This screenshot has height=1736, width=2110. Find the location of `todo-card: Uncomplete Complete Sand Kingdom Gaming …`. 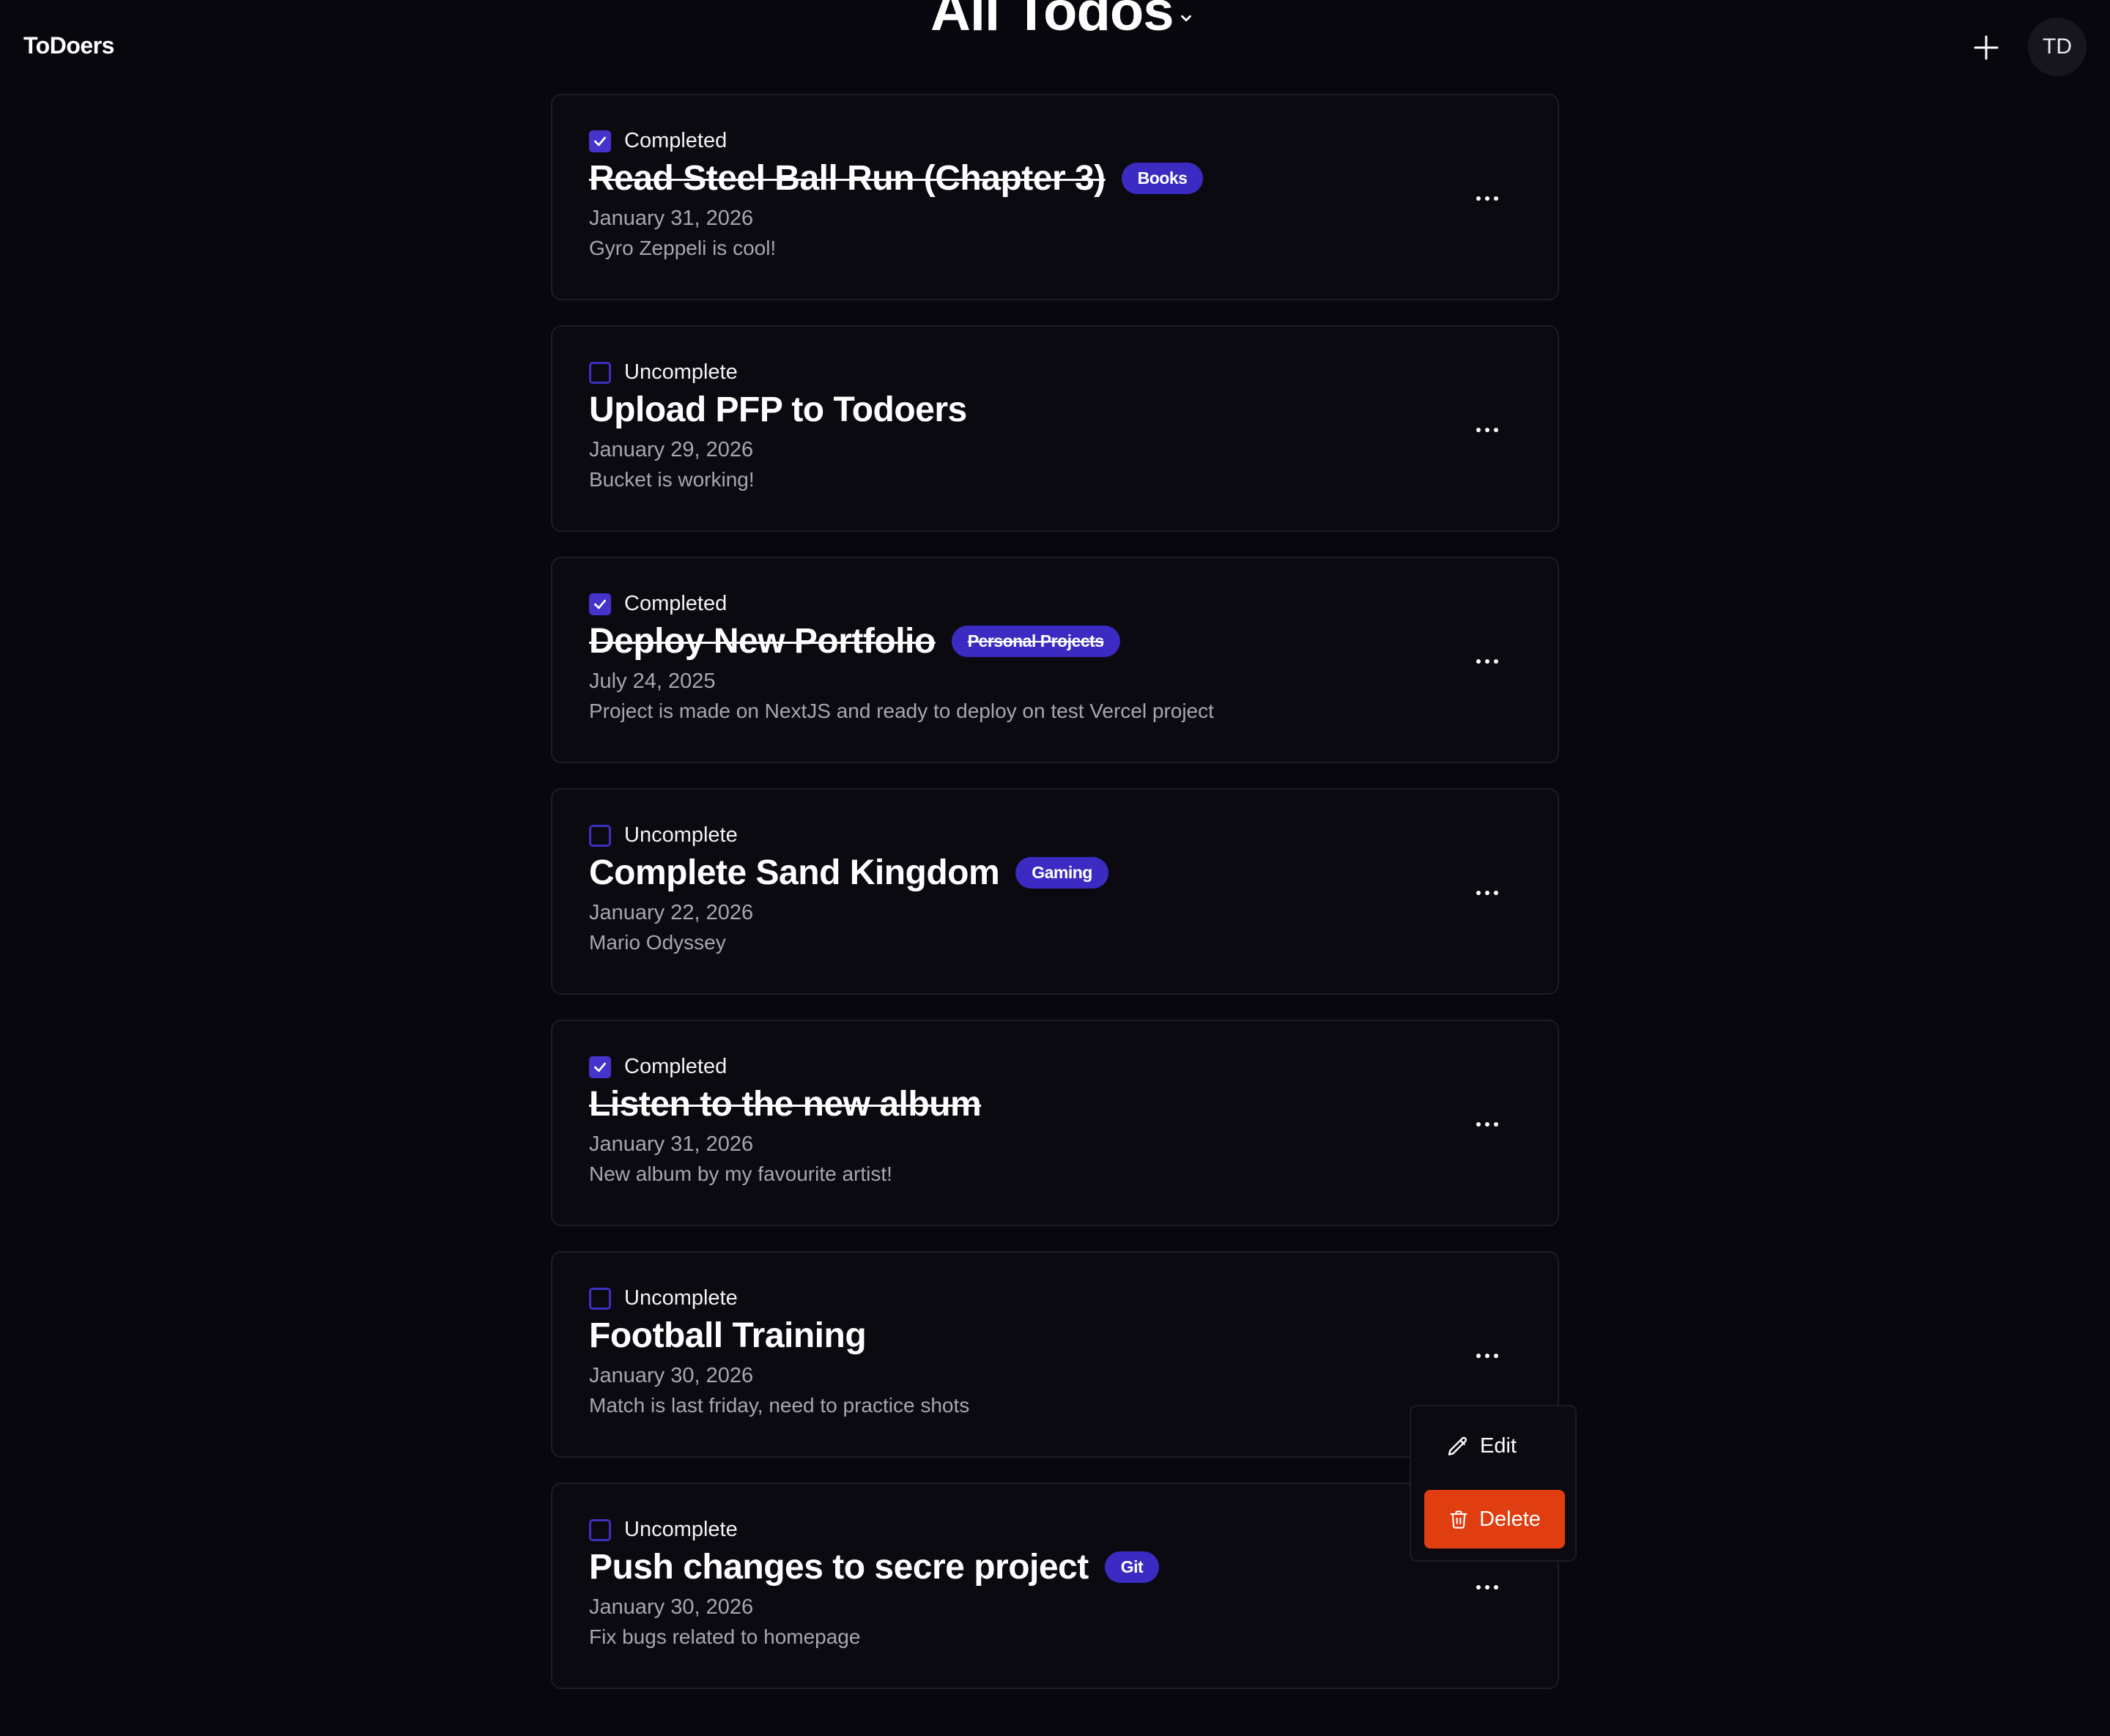

todo-card: Uncomplete Complete Sand Kingdom Gaming … is located at coordinates (1055, 892).